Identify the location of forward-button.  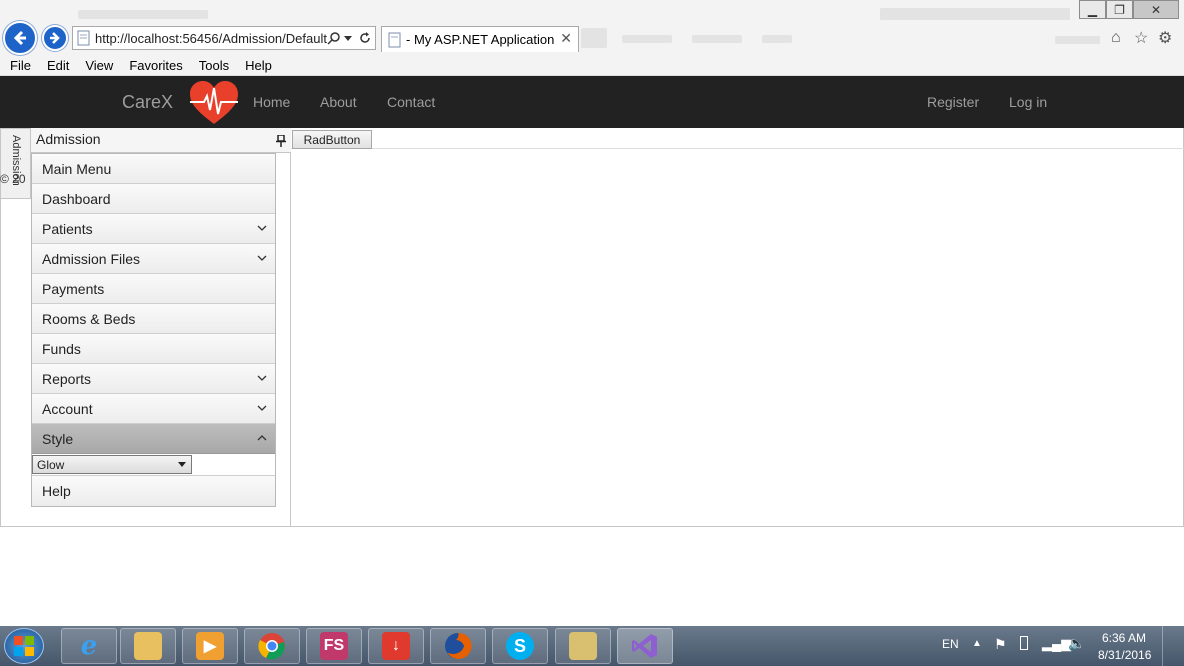
(55, 38).